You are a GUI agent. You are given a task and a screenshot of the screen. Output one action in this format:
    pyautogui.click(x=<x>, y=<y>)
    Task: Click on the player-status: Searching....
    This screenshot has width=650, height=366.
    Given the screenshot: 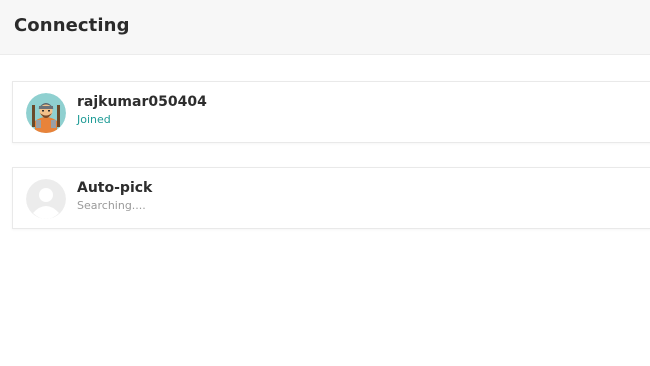 What is the action you would take?
    pyautogui.click(x=111, y=205)
    